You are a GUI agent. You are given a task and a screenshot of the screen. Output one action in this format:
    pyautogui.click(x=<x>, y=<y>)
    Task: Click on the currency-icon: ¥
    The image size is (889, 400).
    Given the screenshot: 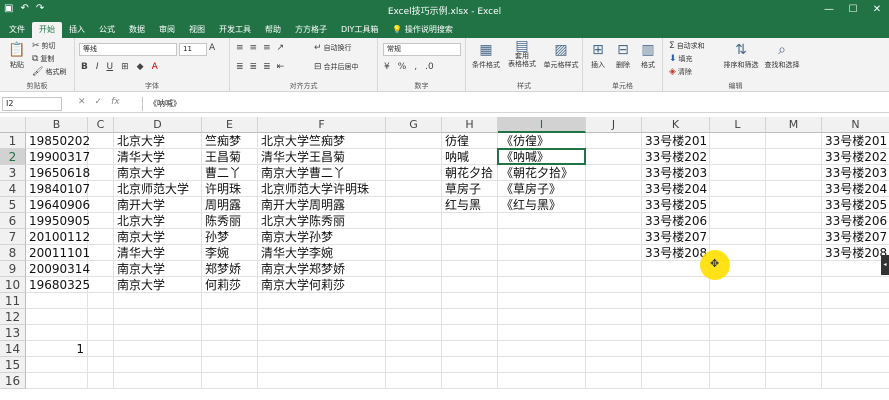 What is the action you would take?
    pyautogui.click(x=387, y=67)
    